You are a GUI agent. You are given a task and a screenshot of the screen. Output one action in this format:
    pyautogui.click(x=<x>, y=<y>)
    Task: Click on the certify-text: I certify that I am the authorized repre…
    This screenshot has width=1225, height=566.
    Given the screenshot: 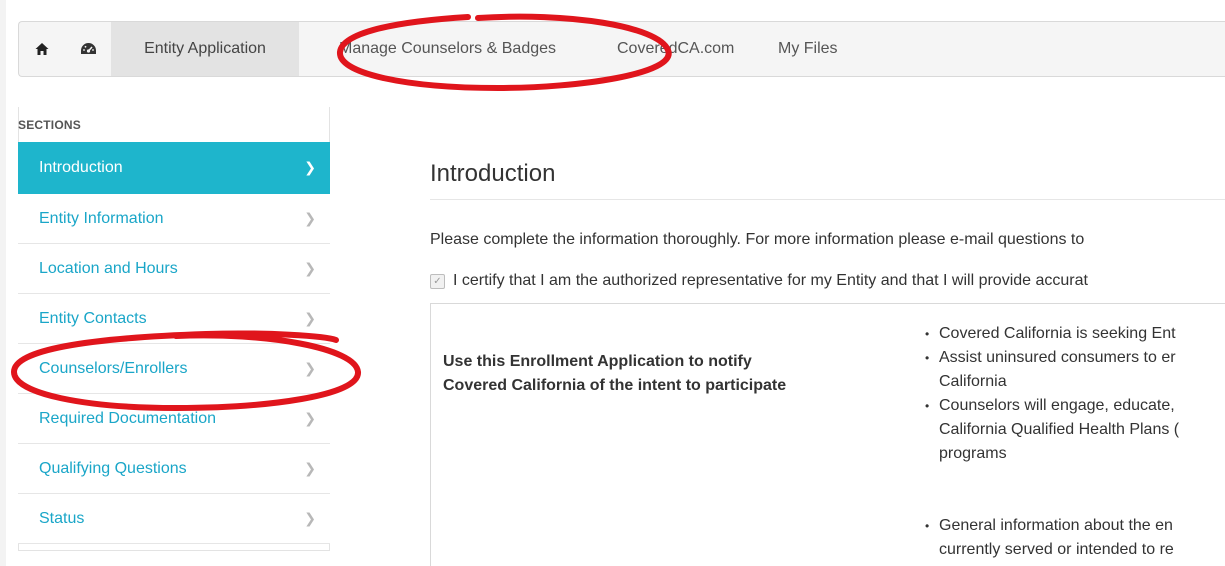 What is the action you would take?
    pyautogui.click(x=770, y=280)
    